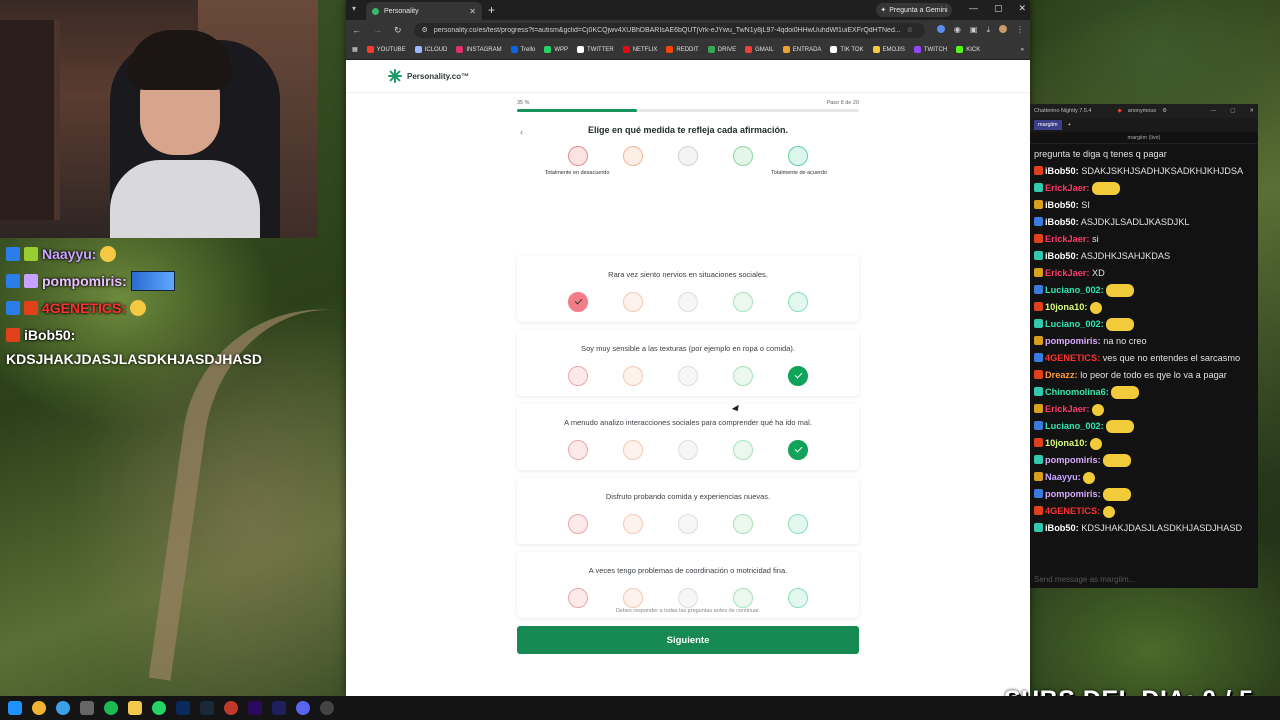 The height and width of the screenshot is (720, 1280). I want to click on obs-icon, so click(327, 708).